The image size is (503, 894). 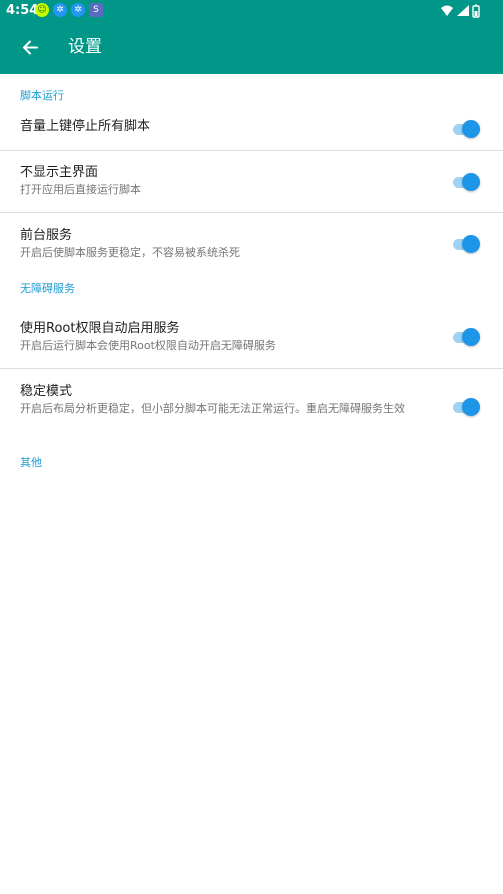 What do you see at coordinates (78, 10) in the screenshot?
I see `bluetooth-icon-2: ✲` at bounding box center [78, 10].